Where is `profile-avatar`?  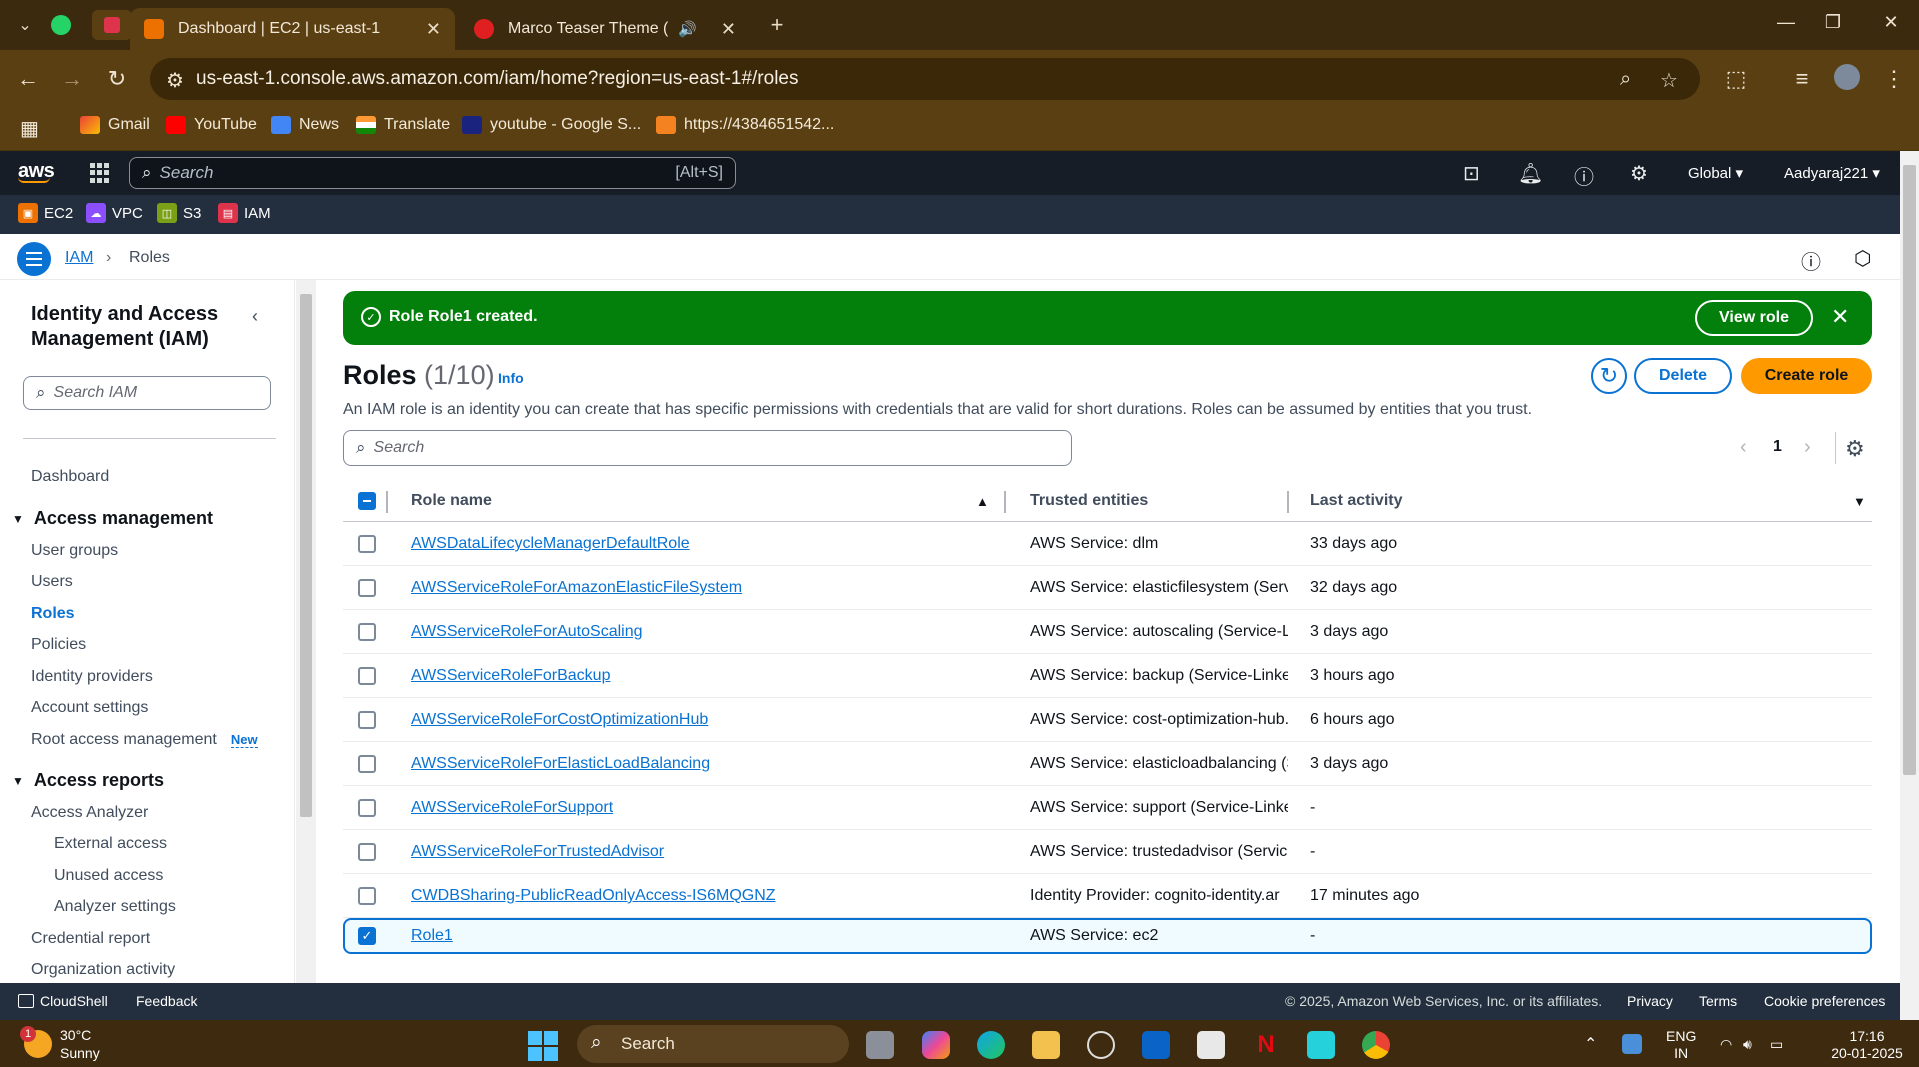
profile-avatar is located at coordinates (1848, 77).